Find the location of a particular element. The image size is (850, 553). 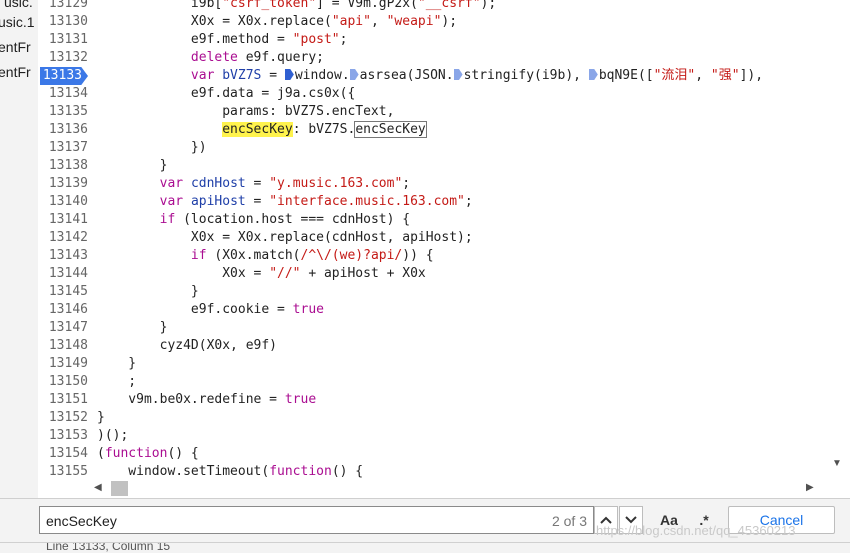

code-text: X0x = "//" + apiHost + X0x is located at coordinates (261, 273).